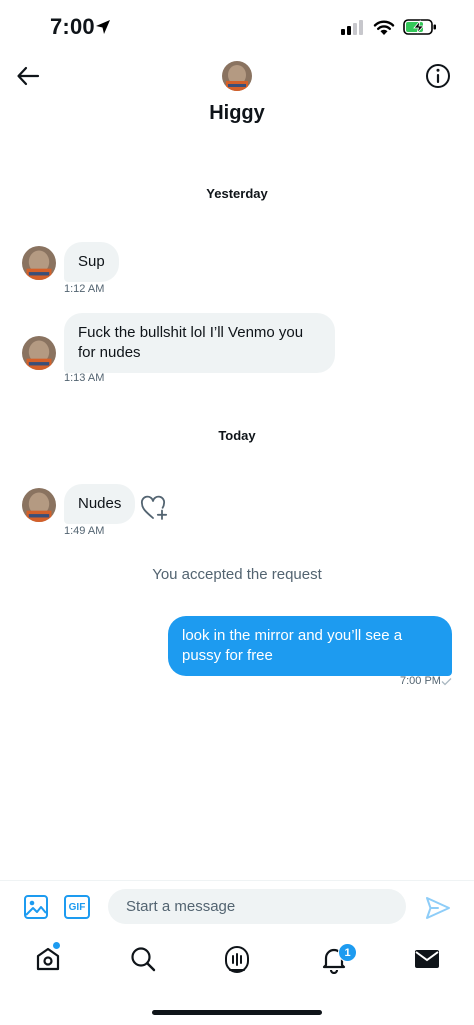  Describe the element at coordinates (257, 906) in the screenshot. I see `message-input` at that location.